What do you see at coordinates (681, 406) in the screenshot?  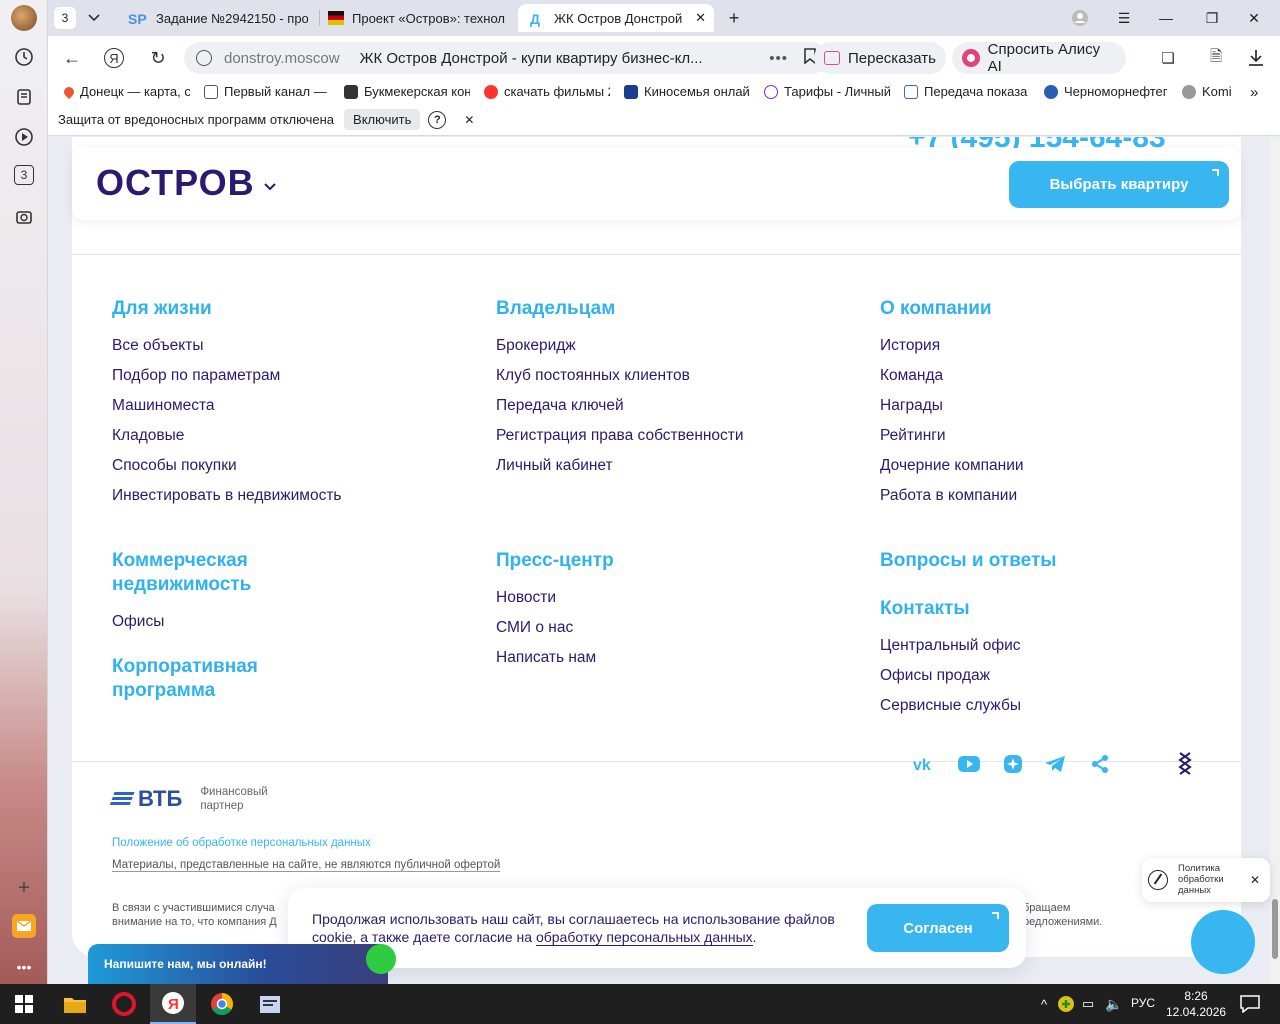 I see `footer-link: Передача ключей` at bounding box center [681, 406].